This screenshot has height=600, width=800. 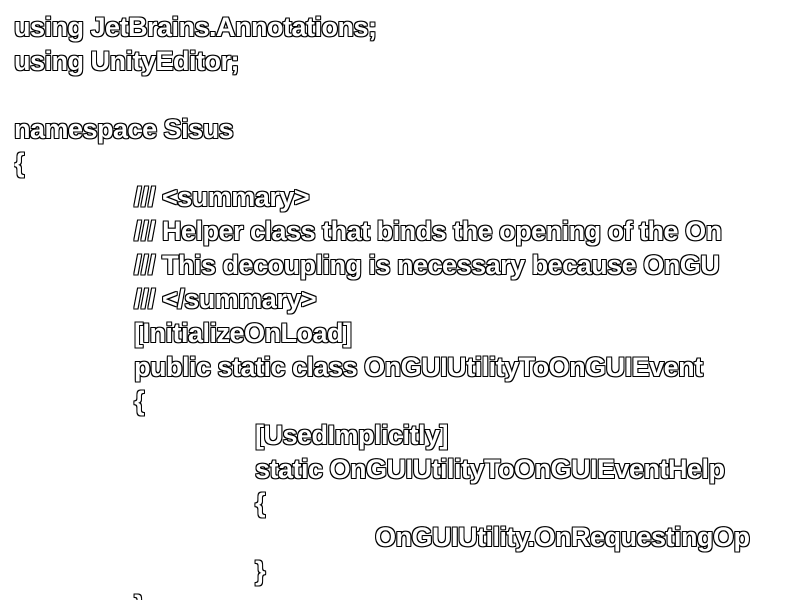 What do you see at coordinates (243, 333) in the screenshot?
I see `code-line-10: [InitializeOnLoad]` at bounding box center [243, 333].